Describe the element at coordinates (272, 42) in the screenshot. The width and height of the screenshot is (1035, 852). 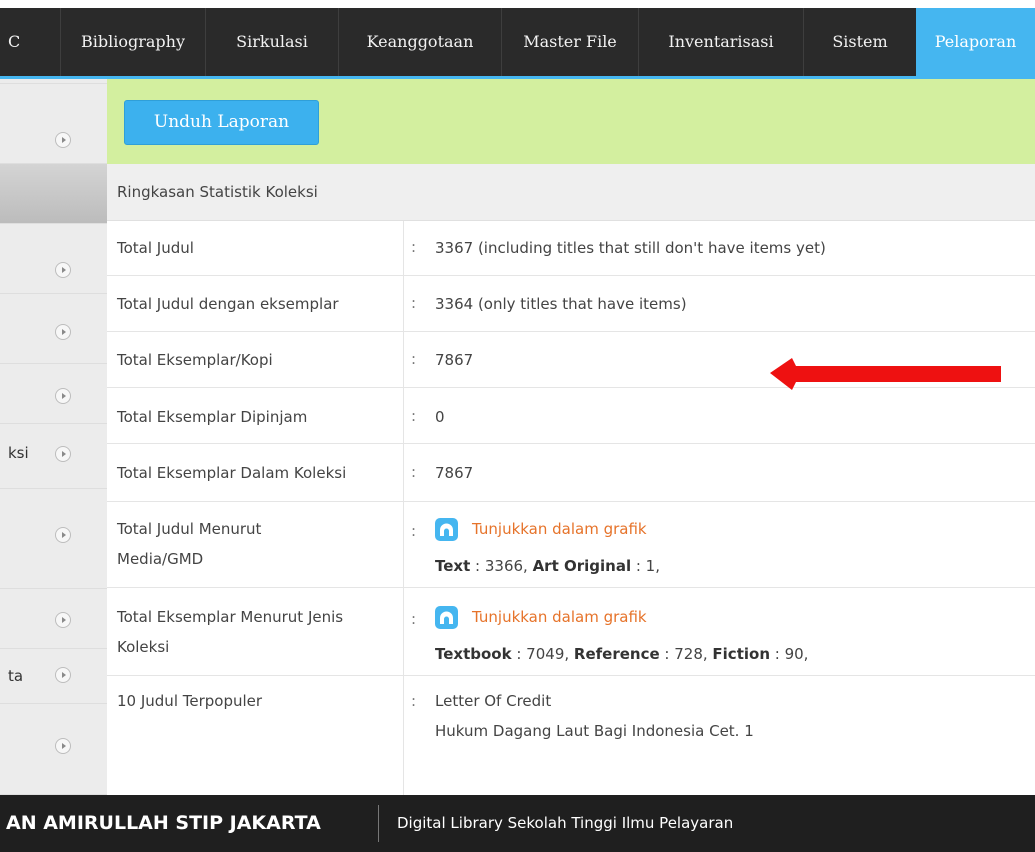
I see `nav-item-sirkulasi: Sirkulasi` at that location.